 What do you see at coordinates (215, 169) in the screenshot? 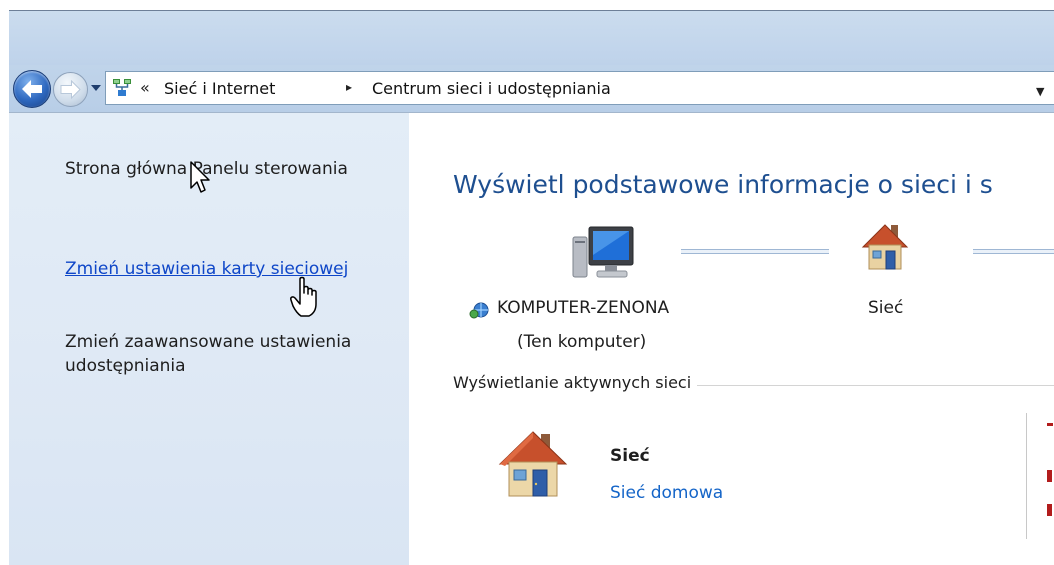
I see `sidebar-item-control-panel-home: Strona główna Panelu sterowania` at bounding box center [215, 169].